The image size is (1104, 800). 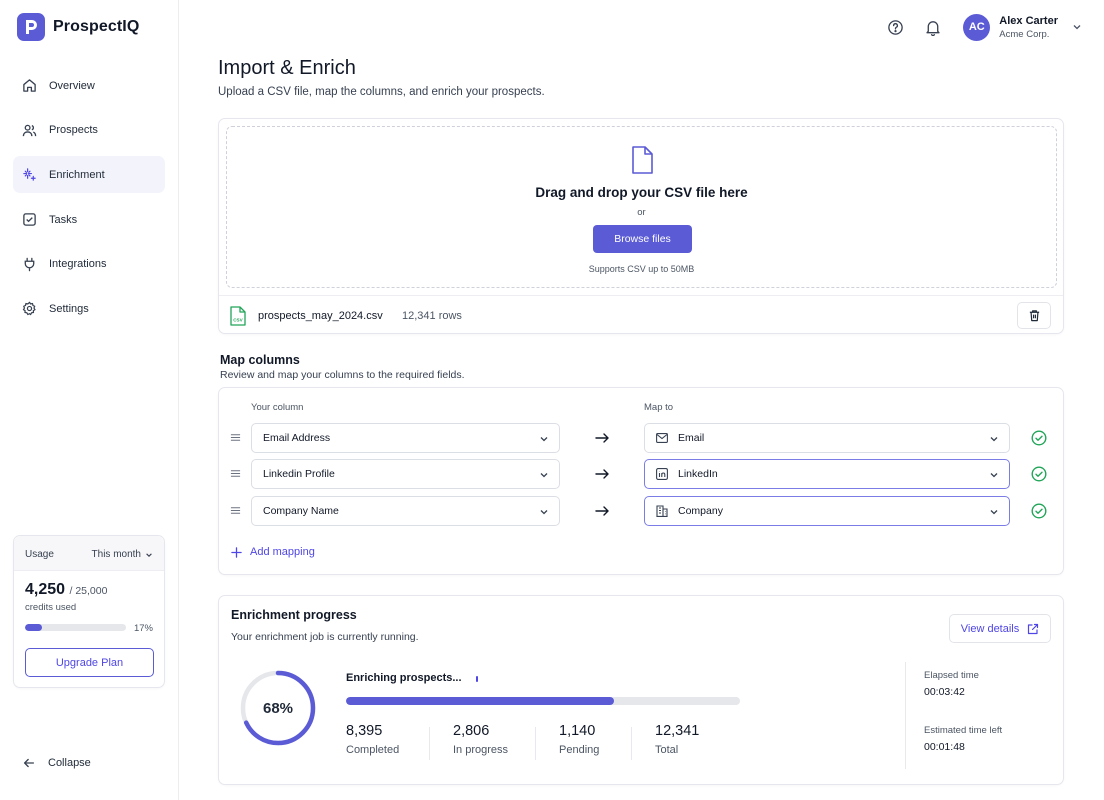 I want to click on usage-used: 4,250, so click(x=45, y=589).